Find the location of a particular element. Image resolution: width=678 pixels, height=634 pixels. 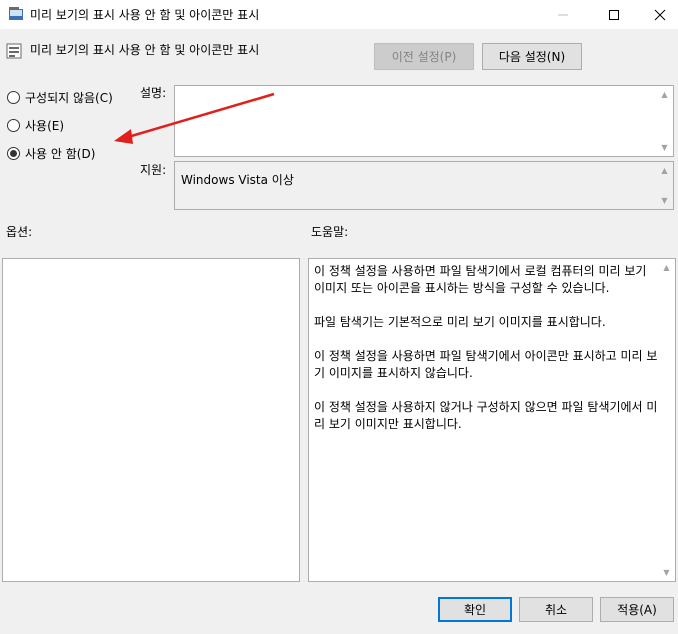

maximize-button is located at coordinates (614, 14).